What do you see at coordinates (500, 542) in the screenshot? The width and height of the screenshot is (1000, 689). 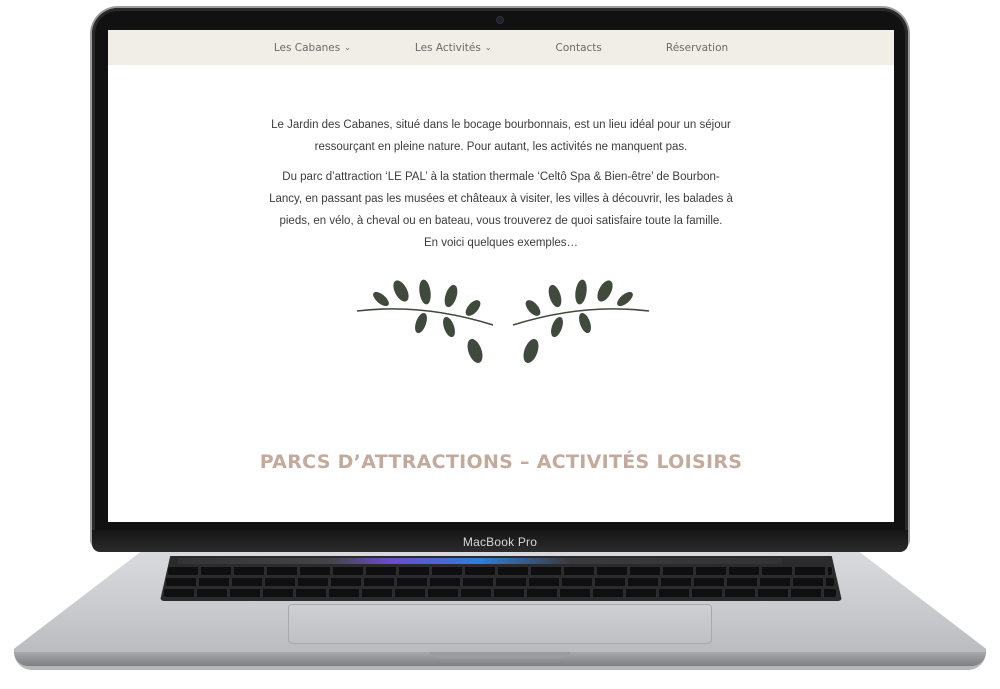 I see `laptop-brand-label: MacBook Pro` at bounding box center [500, 542].